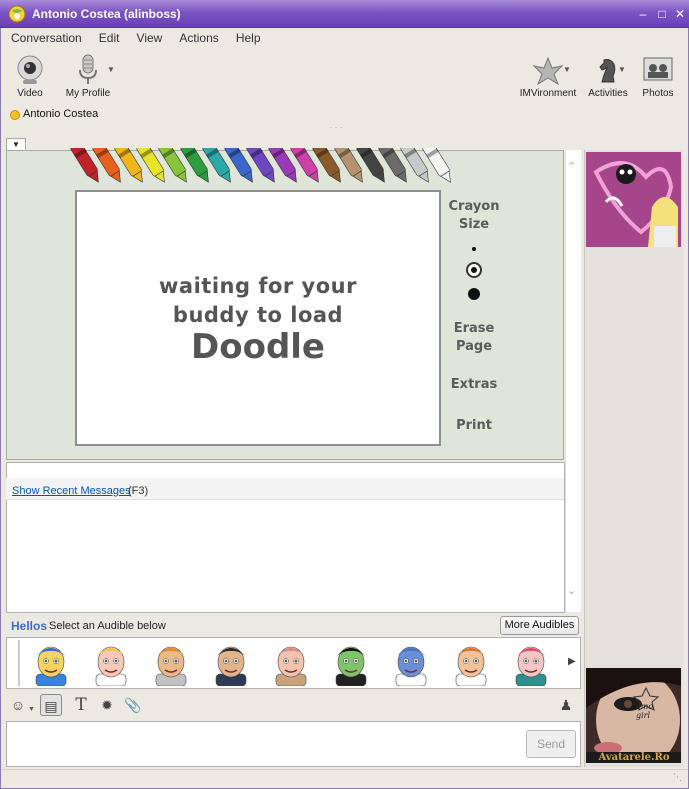  I want to click on erase-line-2: Page, so click(474, 346).